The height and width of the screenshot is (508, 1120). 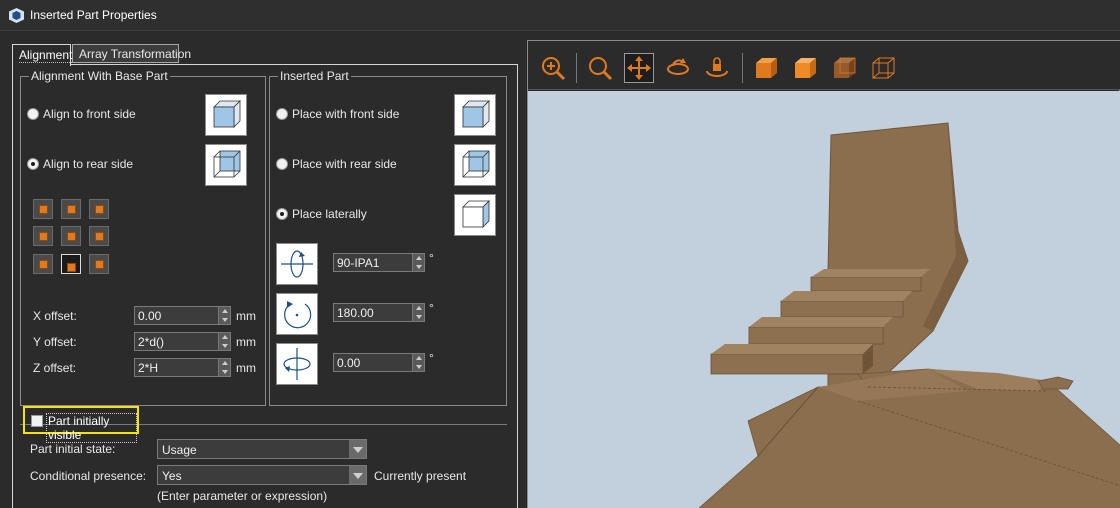 I want to click on place-front-radio: Place with front side, so click(x=337, y=114).